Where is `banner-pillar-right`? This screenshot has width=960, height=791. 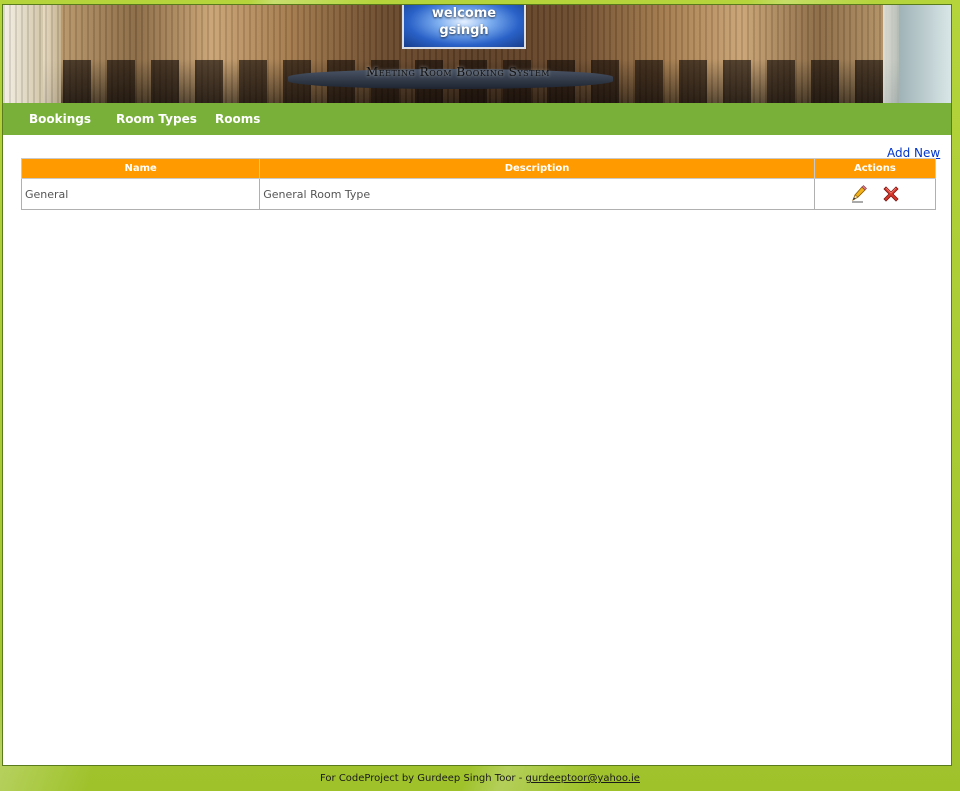 banner-pillar-right is located at coordinates (891, 54).